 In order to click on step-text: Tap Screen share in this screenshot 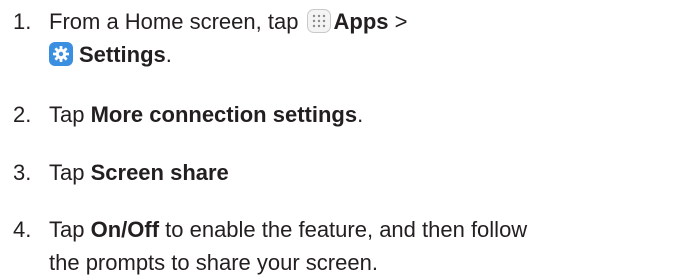, I will do `click(364, 172)`.